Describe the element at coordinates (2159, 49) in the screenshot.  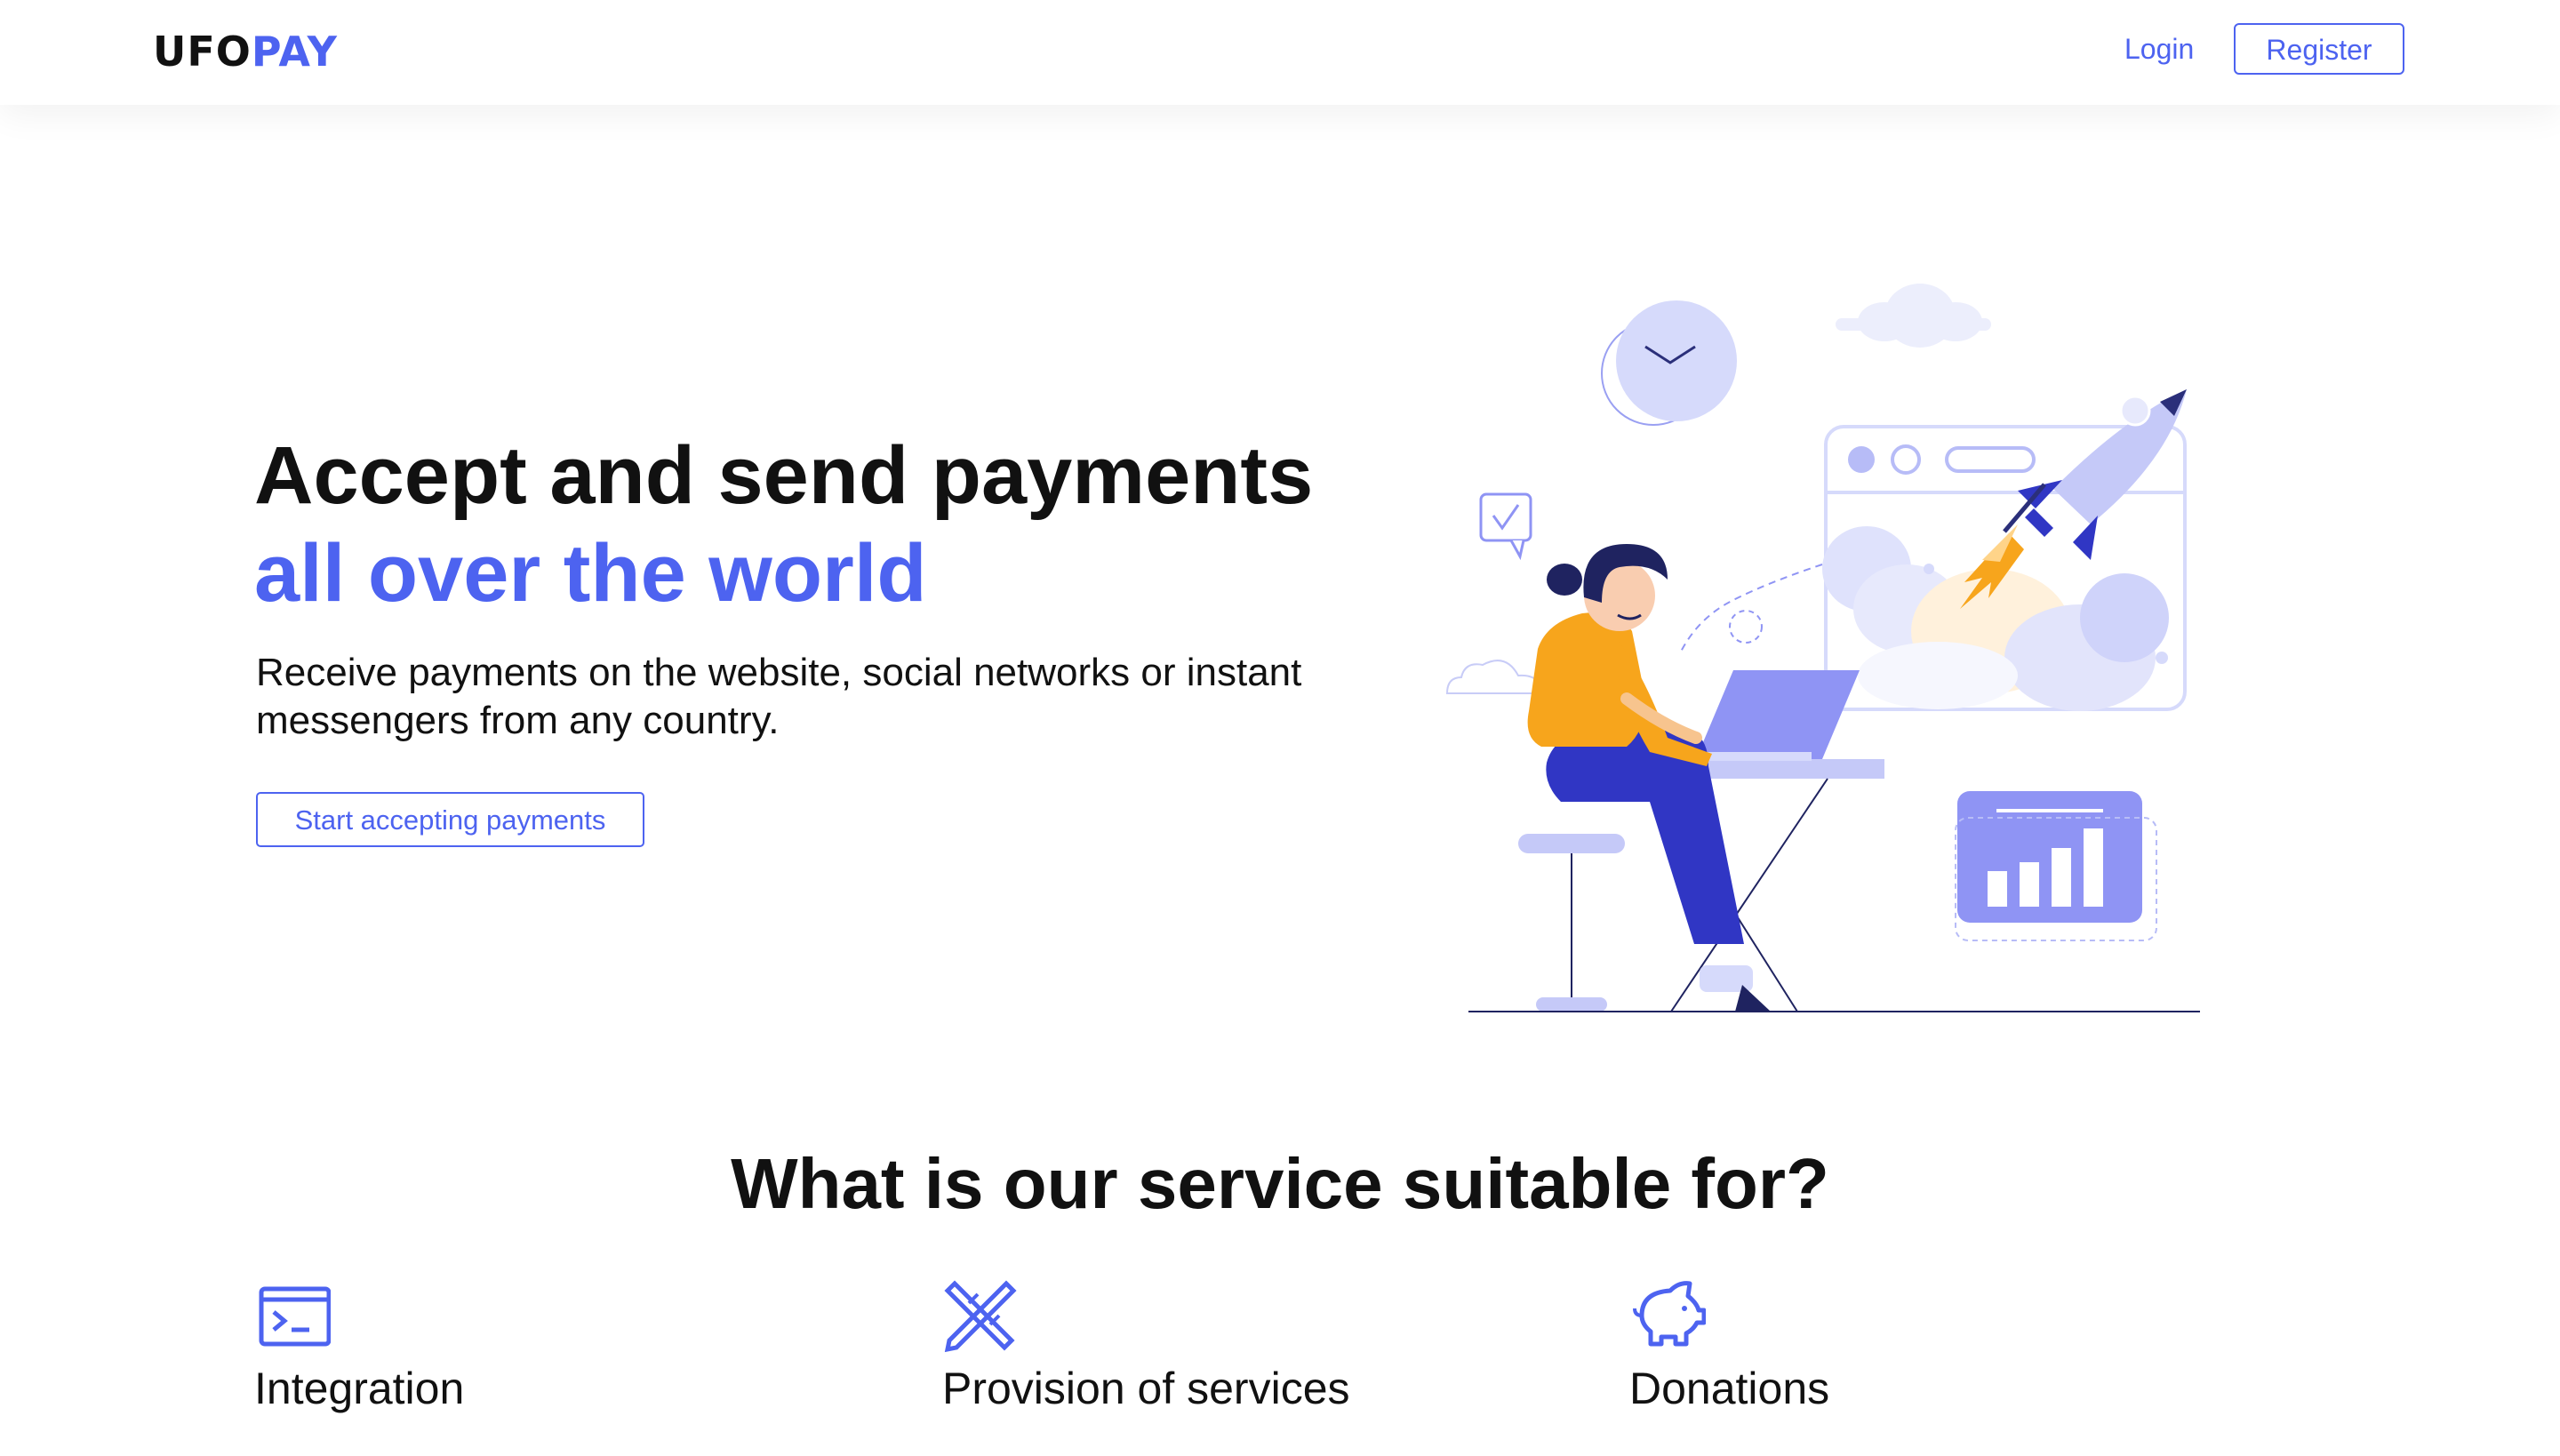
I see `login-link: Login` at that location.